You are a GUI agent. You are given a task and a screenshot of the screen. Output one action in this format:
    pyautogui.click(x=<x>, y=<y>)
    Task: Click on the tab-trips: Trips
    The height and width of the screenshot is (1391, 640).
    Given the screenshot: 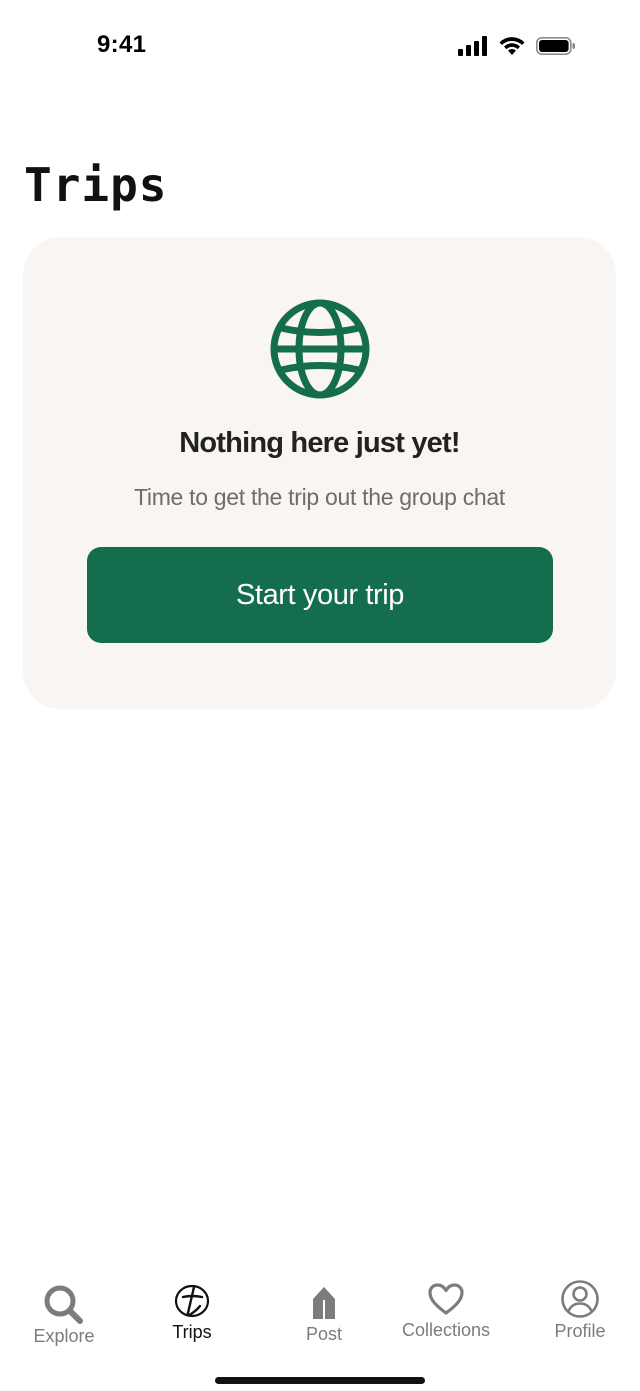 What is the action you would take?
    pyautogui.click(x=192, y=1310)
    